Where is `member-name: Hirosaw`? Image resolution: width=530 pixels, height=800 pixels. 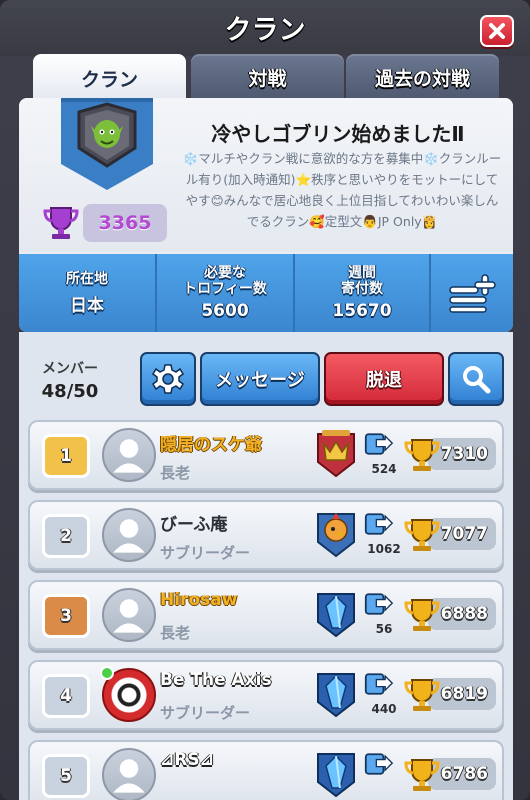
member-name: Hirosaw is located at coordinates (199, 600).